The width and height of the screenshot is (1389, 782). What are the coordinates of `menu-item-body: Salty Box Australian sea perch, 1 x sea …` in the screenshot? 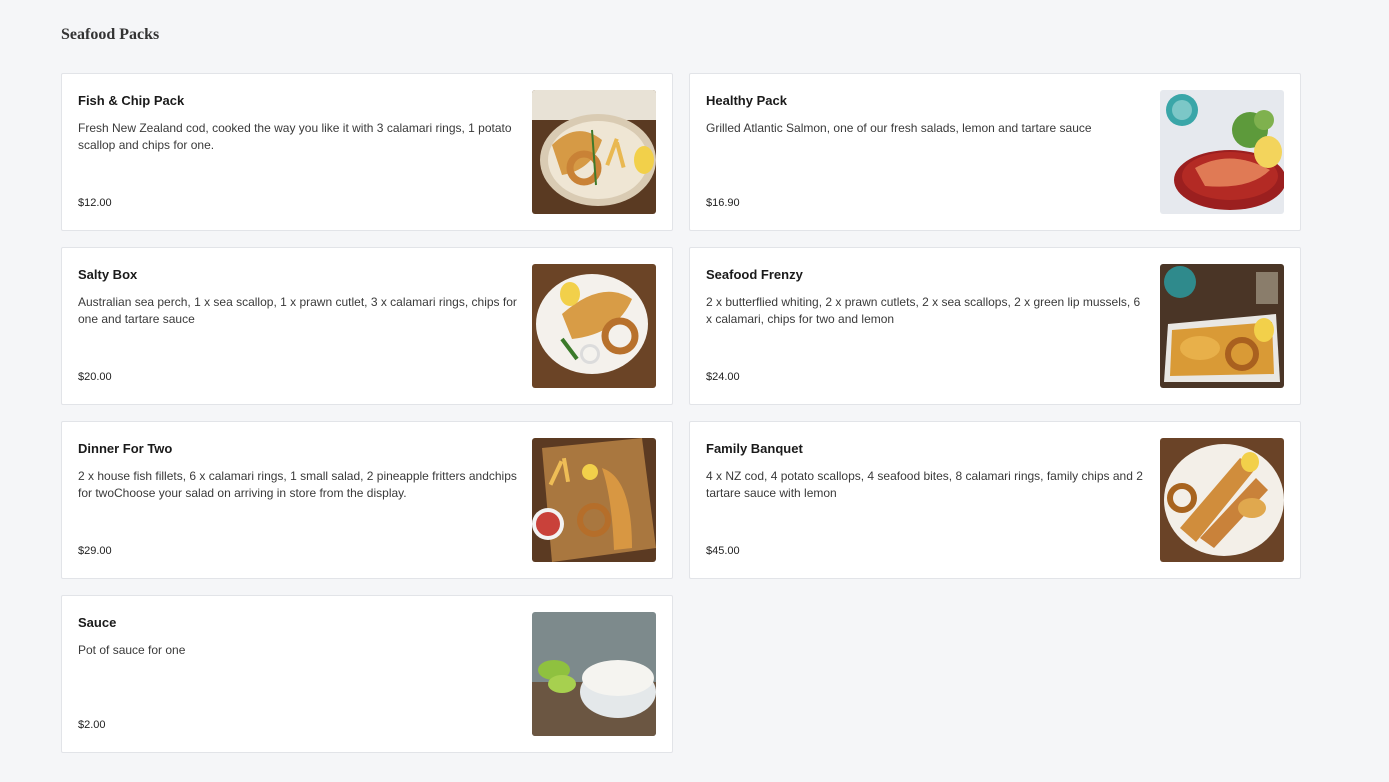 It's located at (298, 297).